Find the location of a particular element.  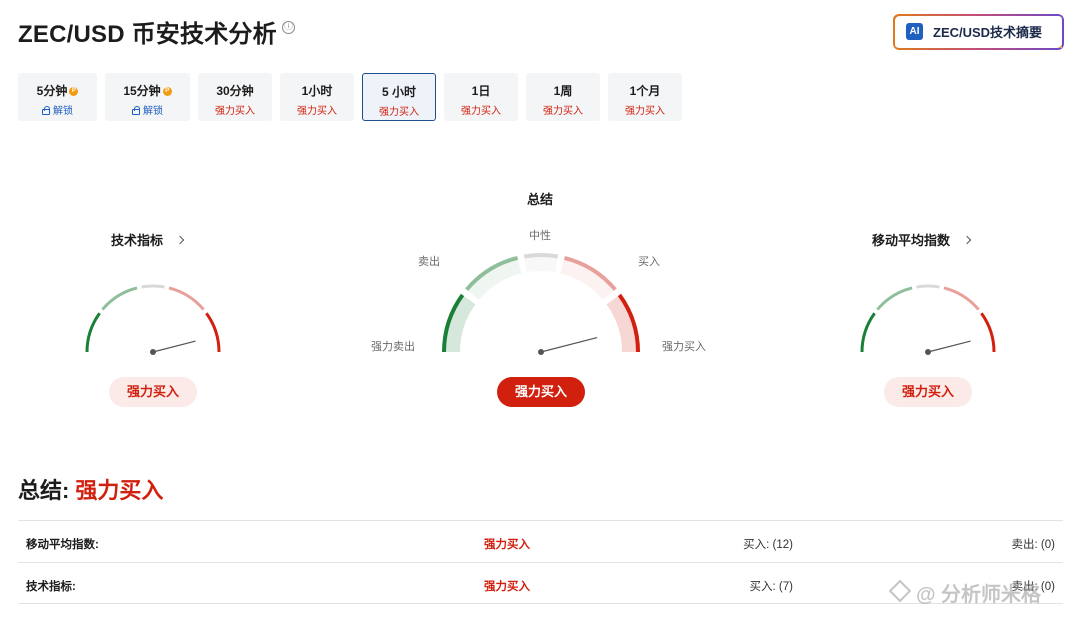

summary-value: 强力买入 is located at coordinates (119, 490).